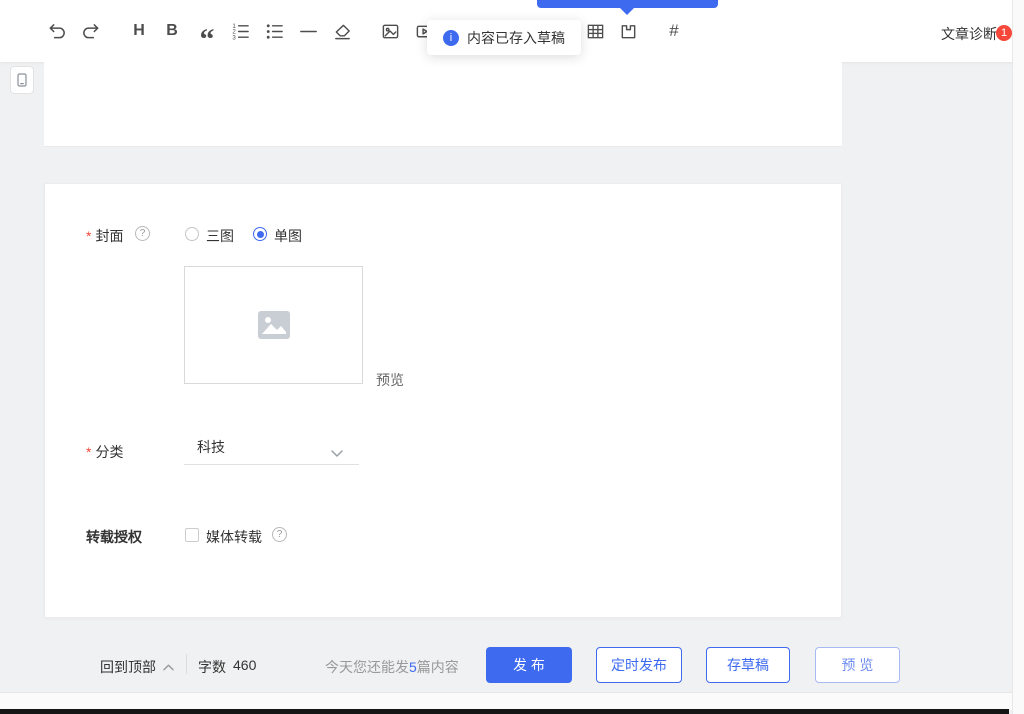  What do you see at coordinates (1018, 357) in the screenshot?
I see `vertical-scrollbar` at bounding box center [1018, 357].